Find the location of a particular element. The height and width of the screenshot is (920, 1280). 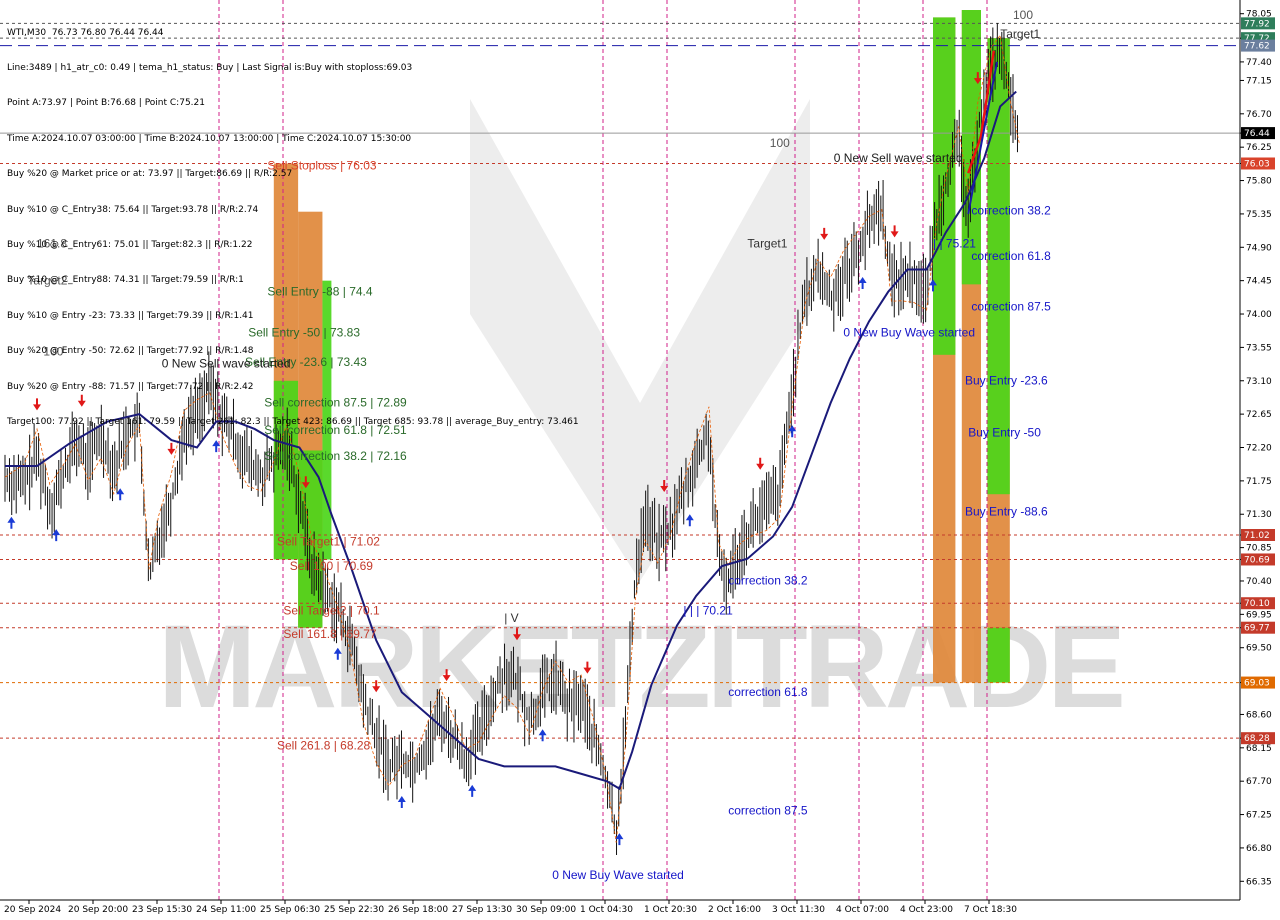

y-tick-label: 72.20 is located at coordinates (1259, 449).